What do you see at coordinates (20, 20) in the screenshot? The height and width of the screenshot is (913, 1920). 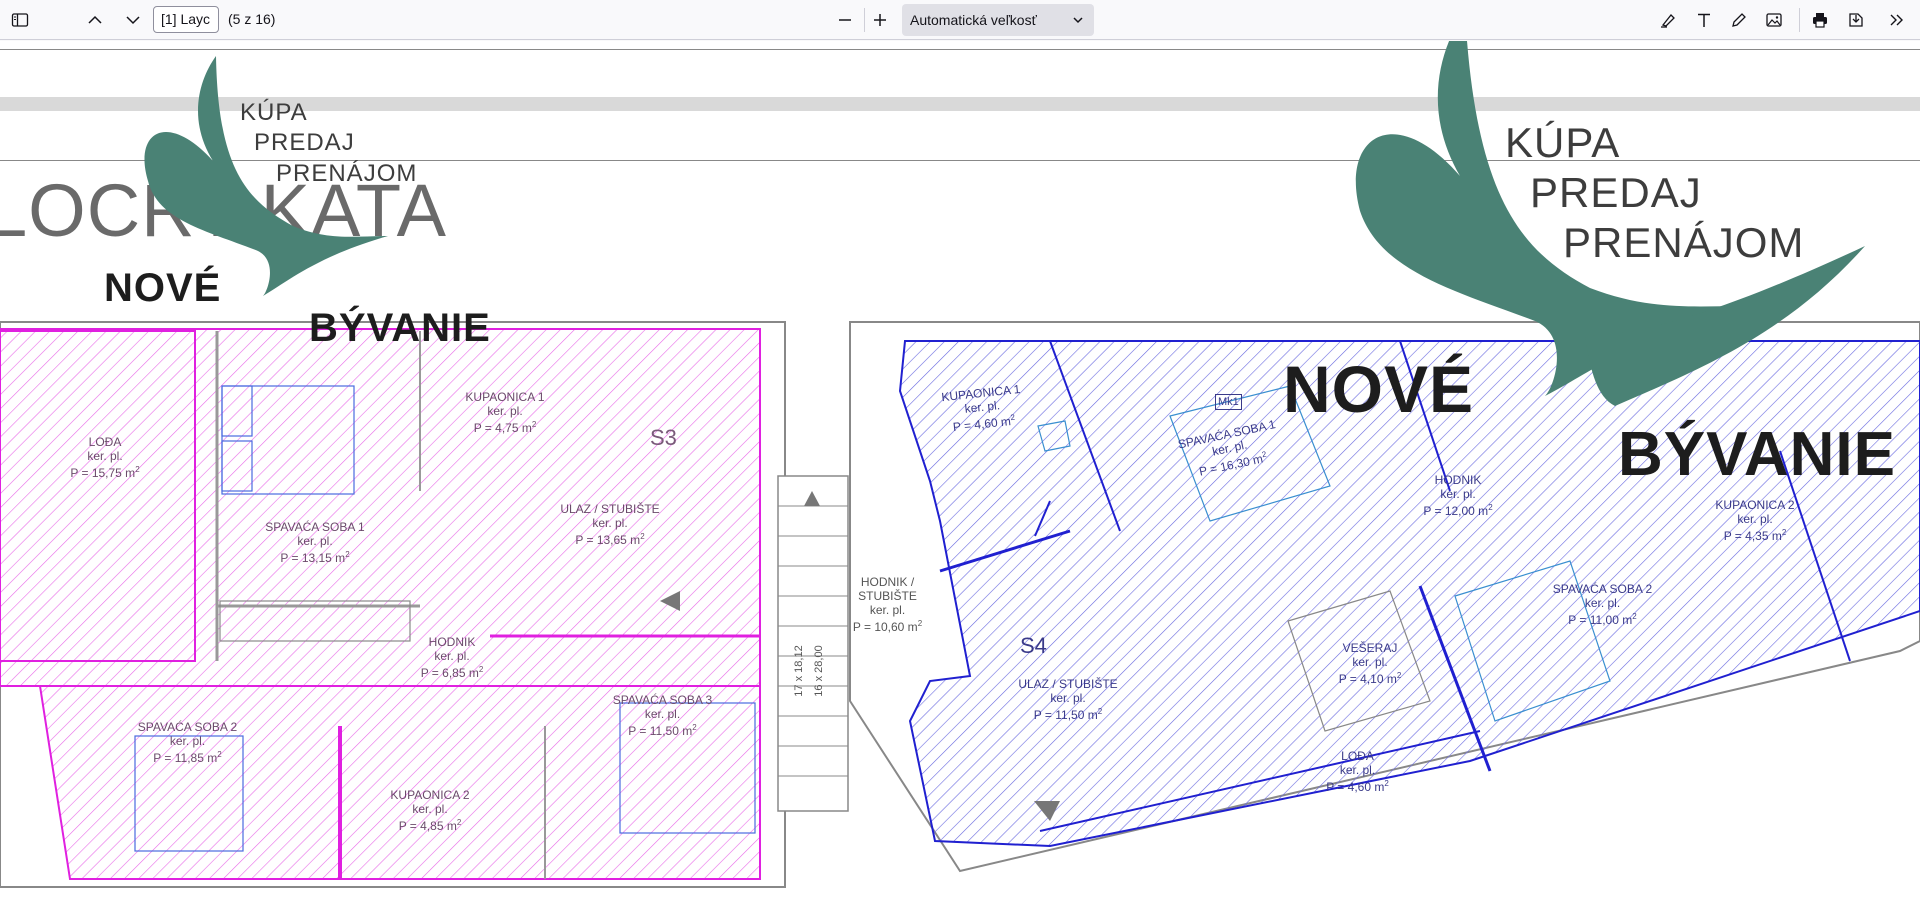 I see `sidebar-toggle-icon` at bounding box center [20, 20].